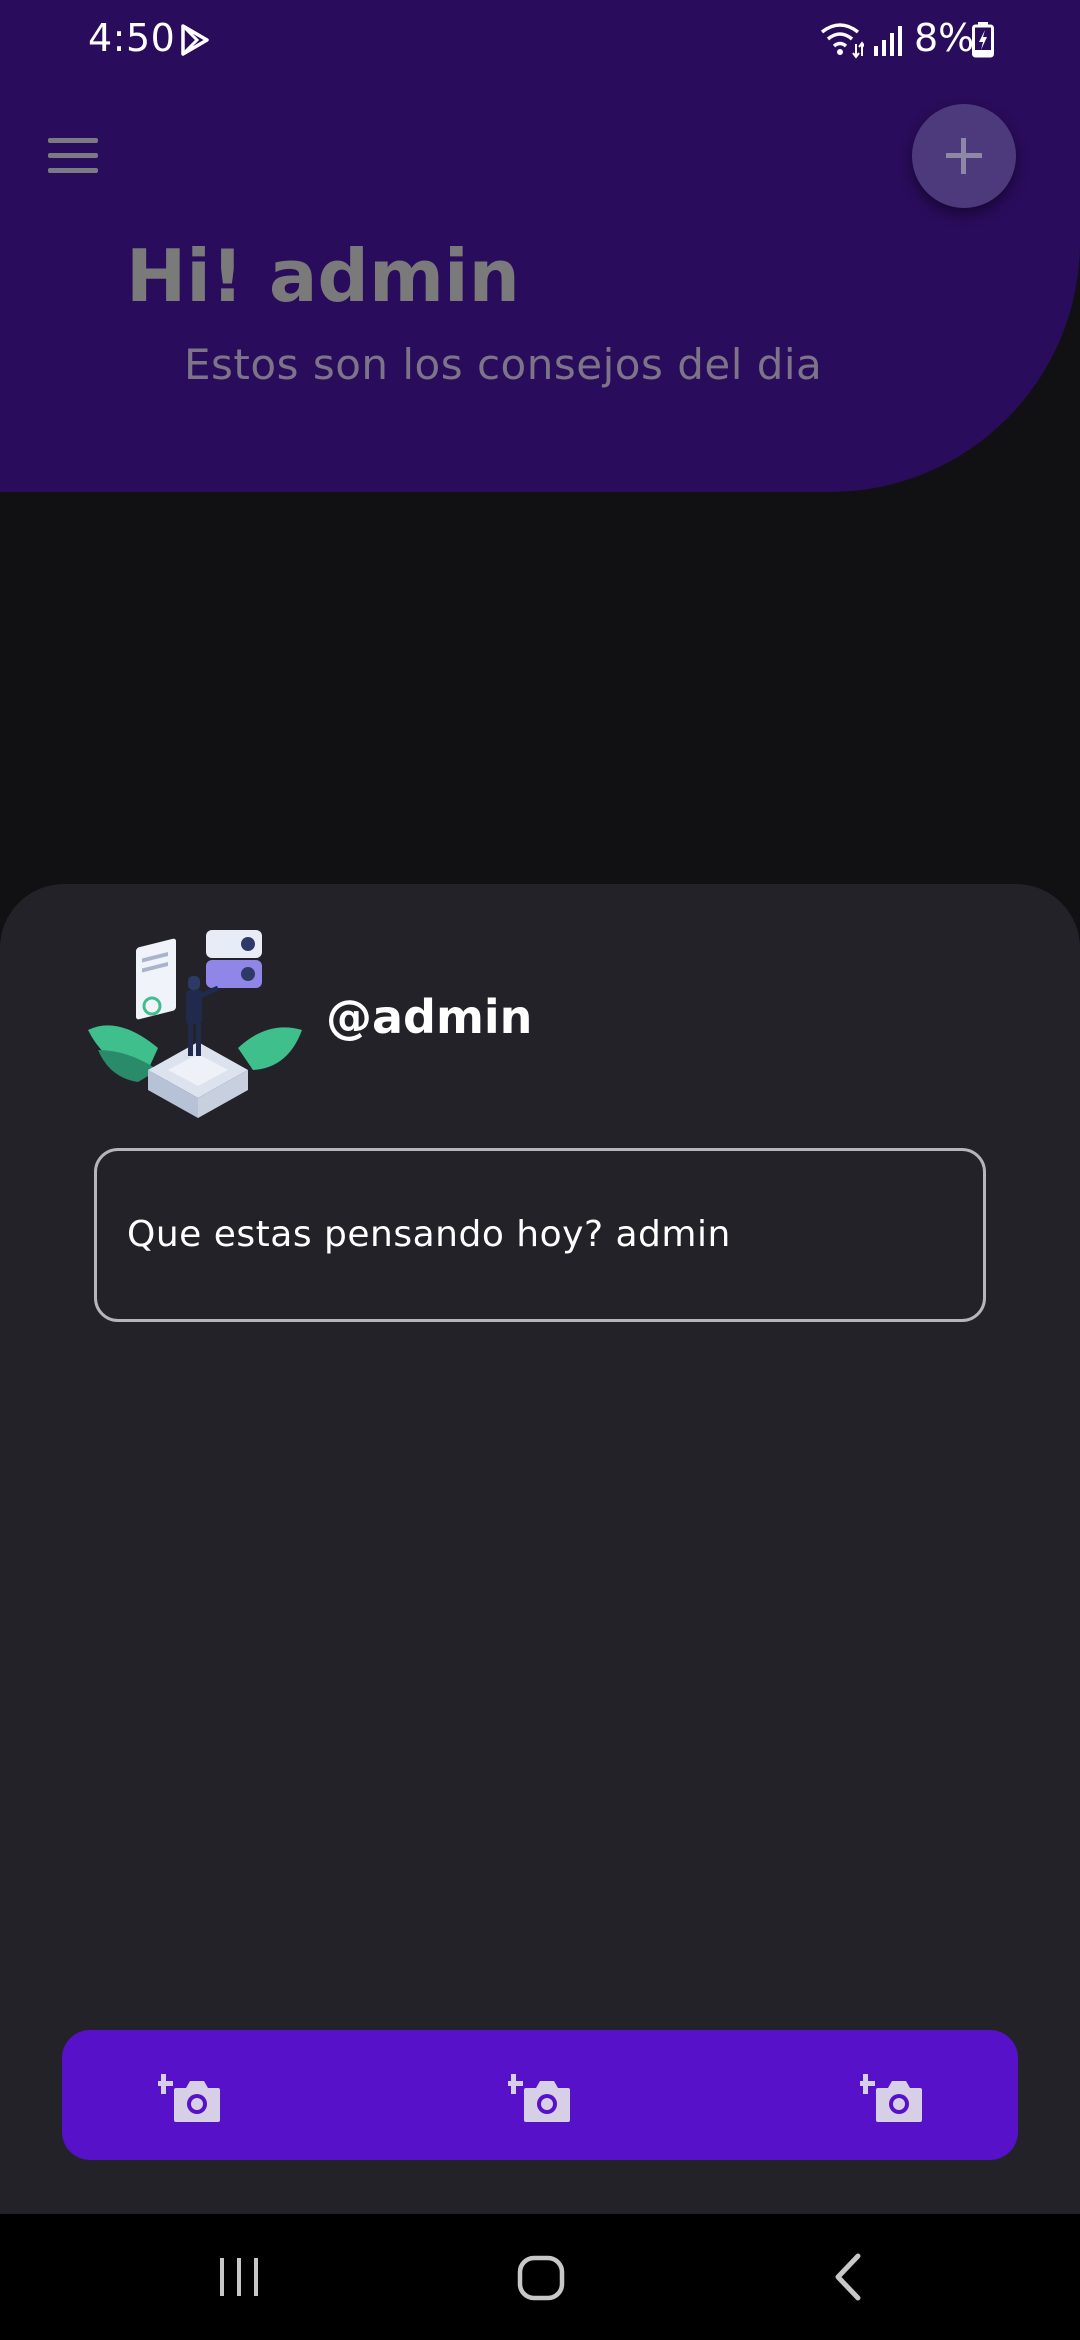  What do you see at coordinates (983, 40) in the screenshot?
I see `battery-charging-icon` at bounding box center [983, 40].